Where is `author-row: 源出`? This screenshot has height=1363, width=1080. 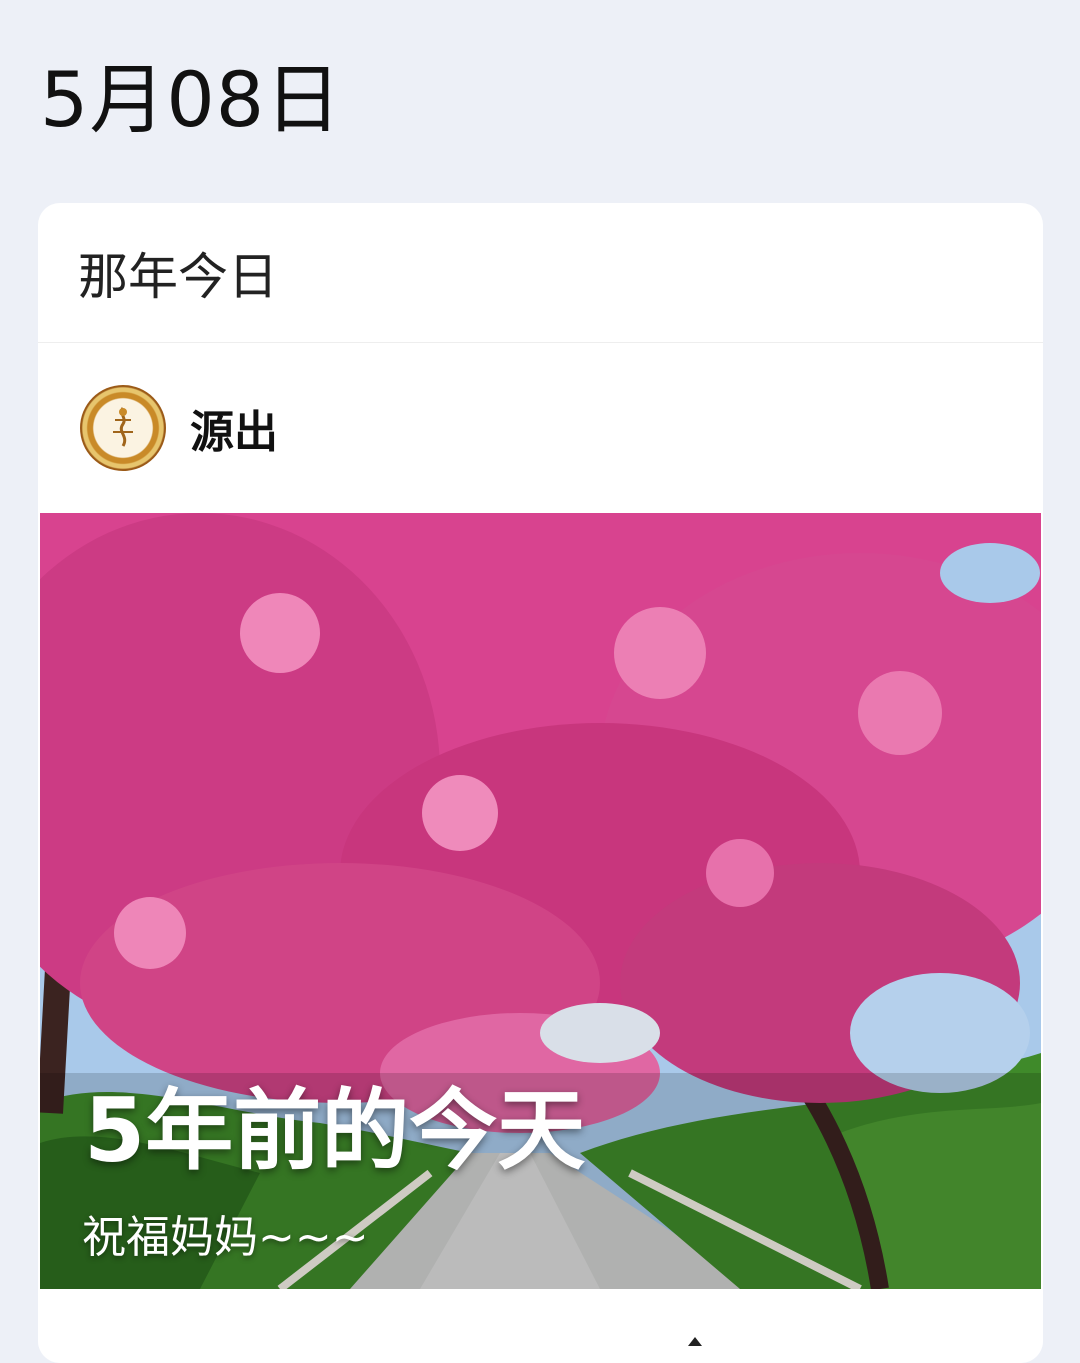 author-row: 源出 is located at coordinates (540, 428).